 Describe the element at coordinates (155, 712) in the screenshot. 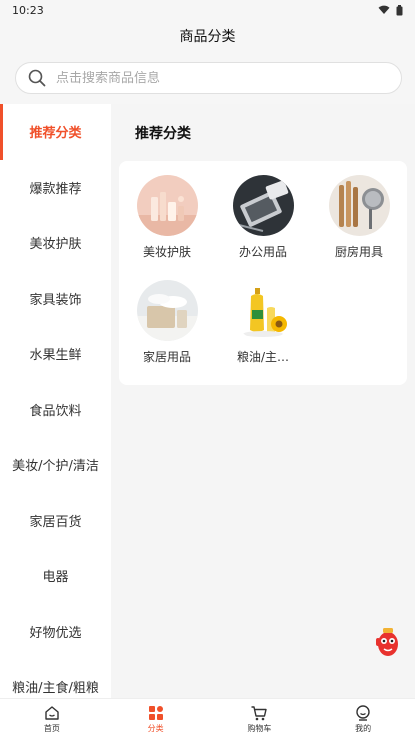

I see `category-icon` at that location.